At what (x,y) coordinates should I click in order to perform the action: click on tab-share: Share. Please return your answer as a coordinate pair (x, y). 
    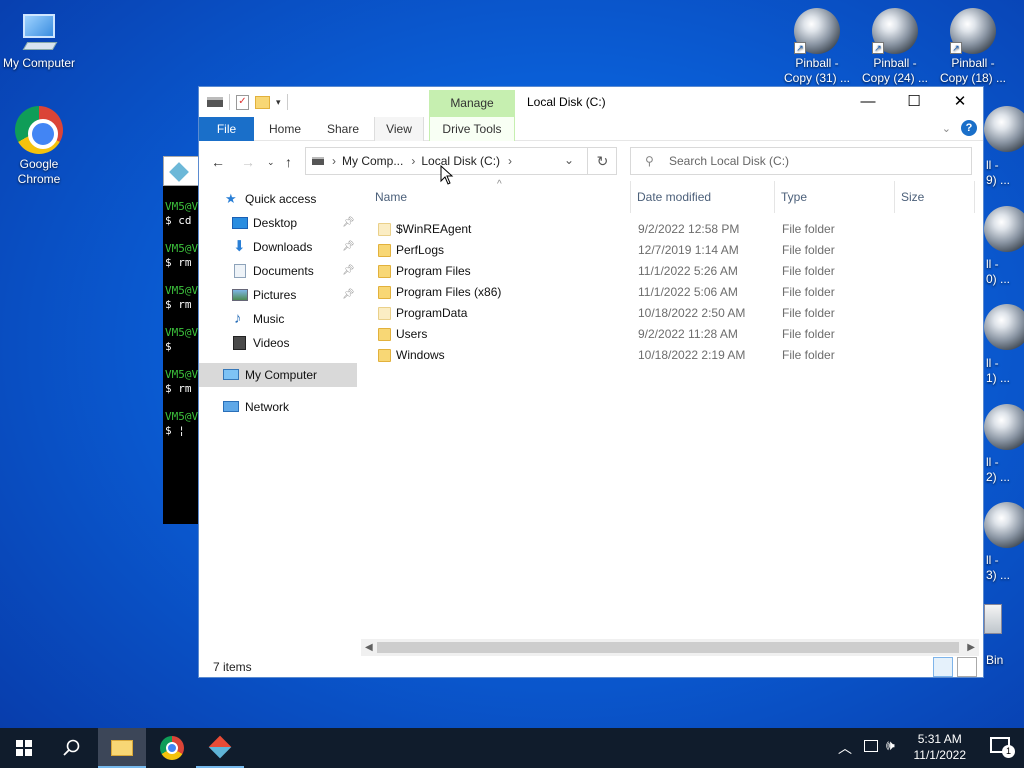
    Looking at the image, I should click on (343, 129).